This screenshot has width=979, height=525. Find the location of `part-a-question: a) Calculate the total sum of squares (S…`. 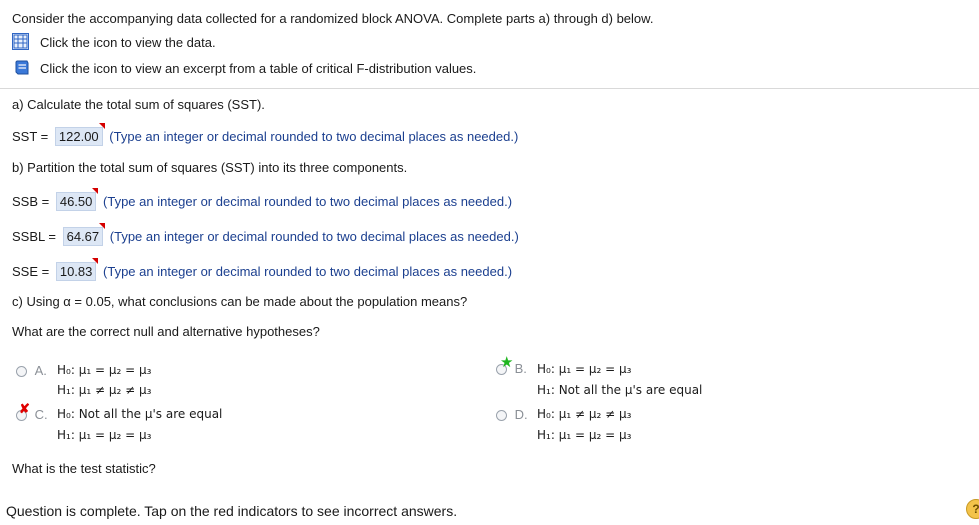

part-a-question: a) Calculate the total sum of squares (S… is located at coordinates (138, 104).